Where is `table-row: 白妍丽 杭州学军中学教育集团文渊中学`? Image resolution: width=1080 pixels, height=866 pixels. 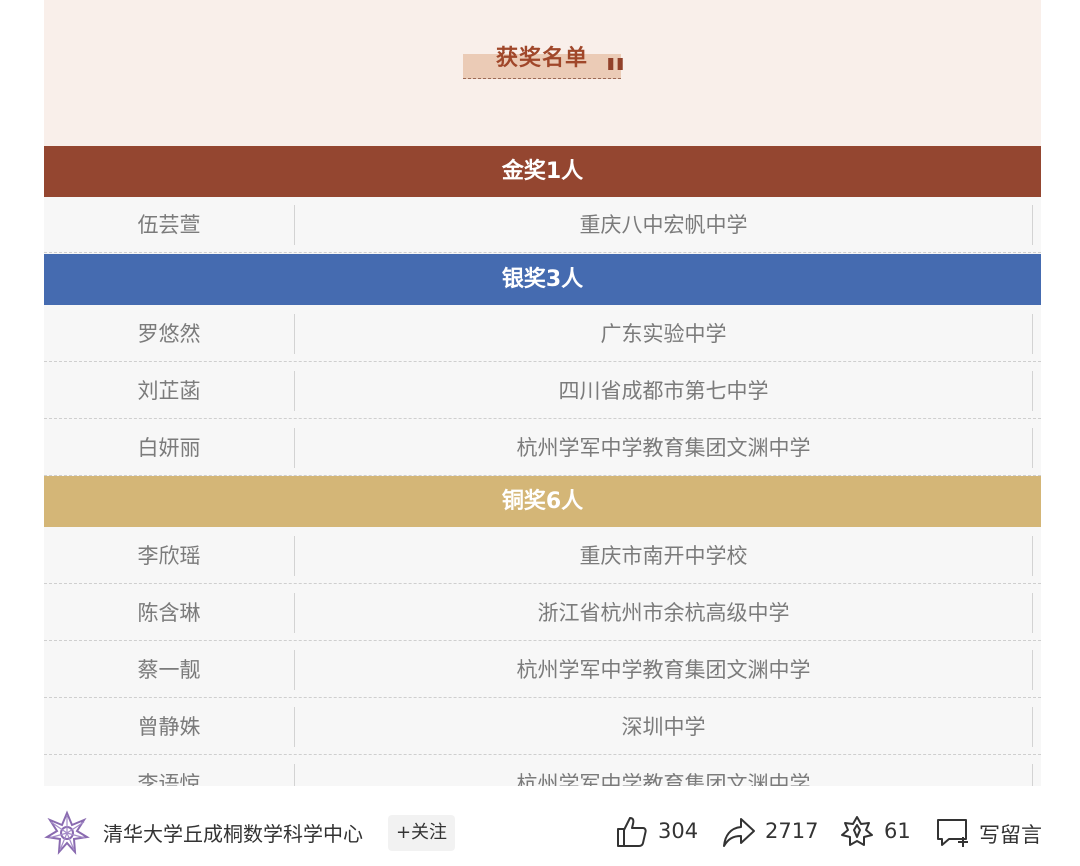 table-row: 白妍丽 杭州学军中学教育集团文渊中学 is located at coordinates (542, 448).